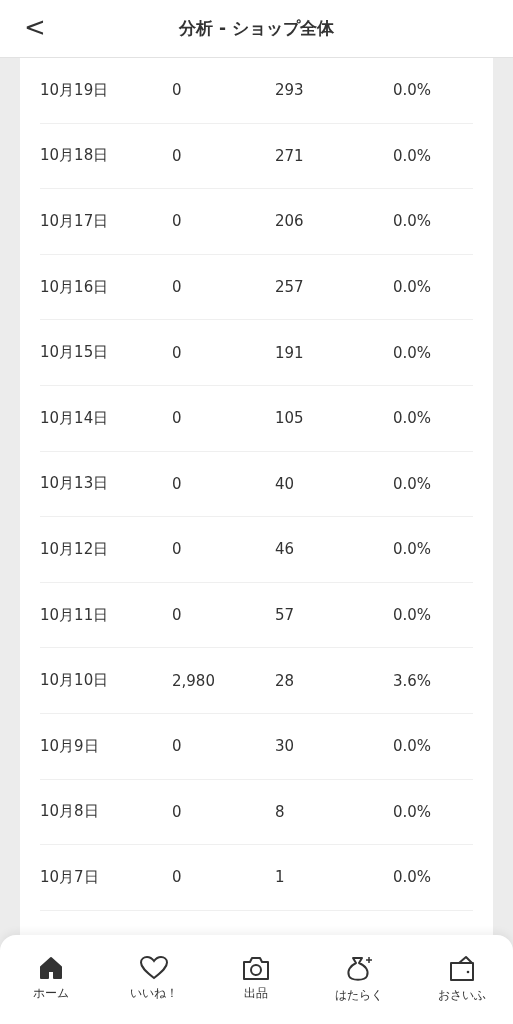 The image size is (513, 1024). Describe the element at coordinates (51, 978) in the screenshot. I see `tab-item: ホーム` at that location.